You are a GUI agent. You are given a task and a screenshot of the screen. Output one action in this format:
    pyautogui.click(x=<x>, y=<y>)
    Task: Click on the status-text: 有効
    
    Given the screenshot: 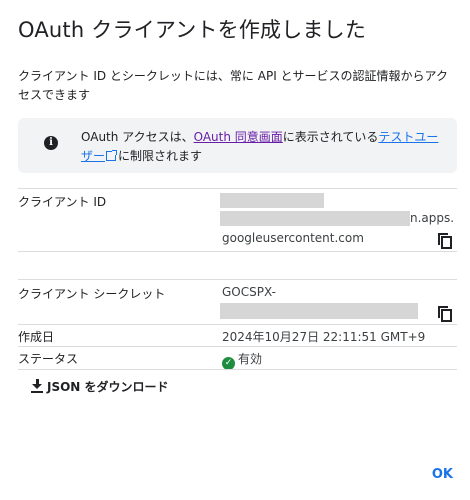 What is the action you would take?
    pyautogui.click(x=250, y=359)
    